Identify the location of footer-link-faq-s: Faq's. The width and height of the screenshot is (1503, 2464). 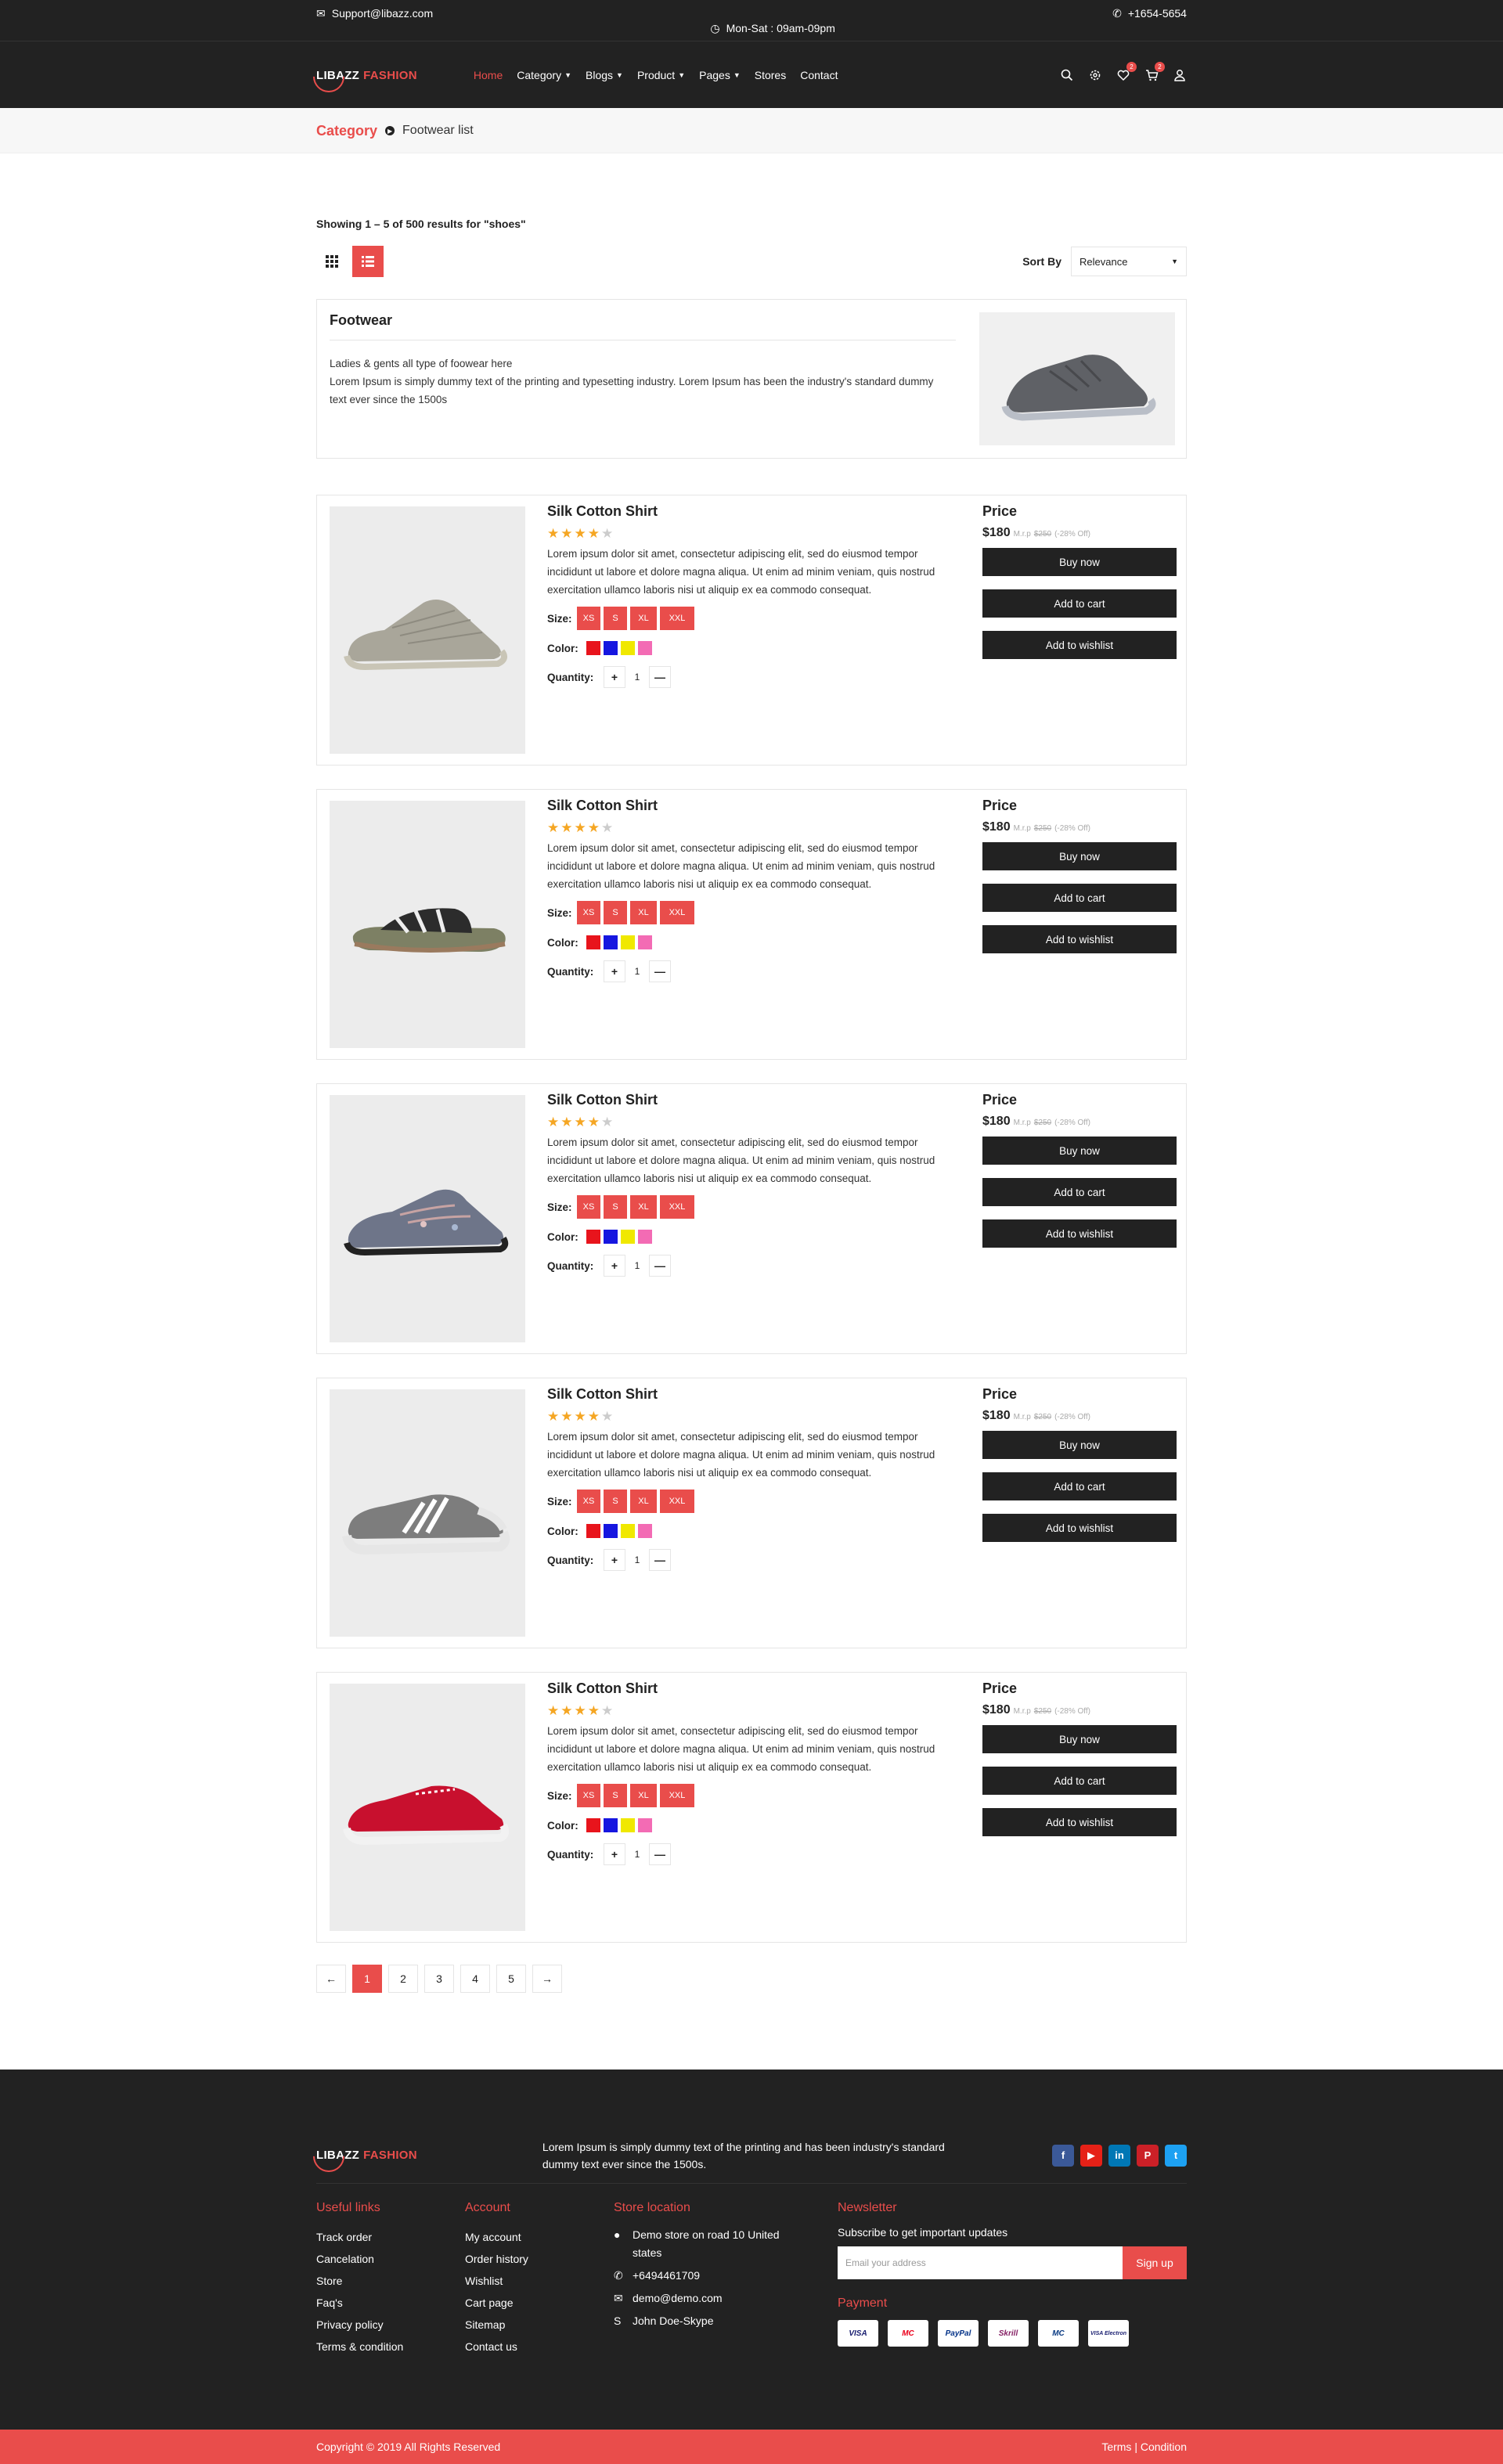
(390, 2303).